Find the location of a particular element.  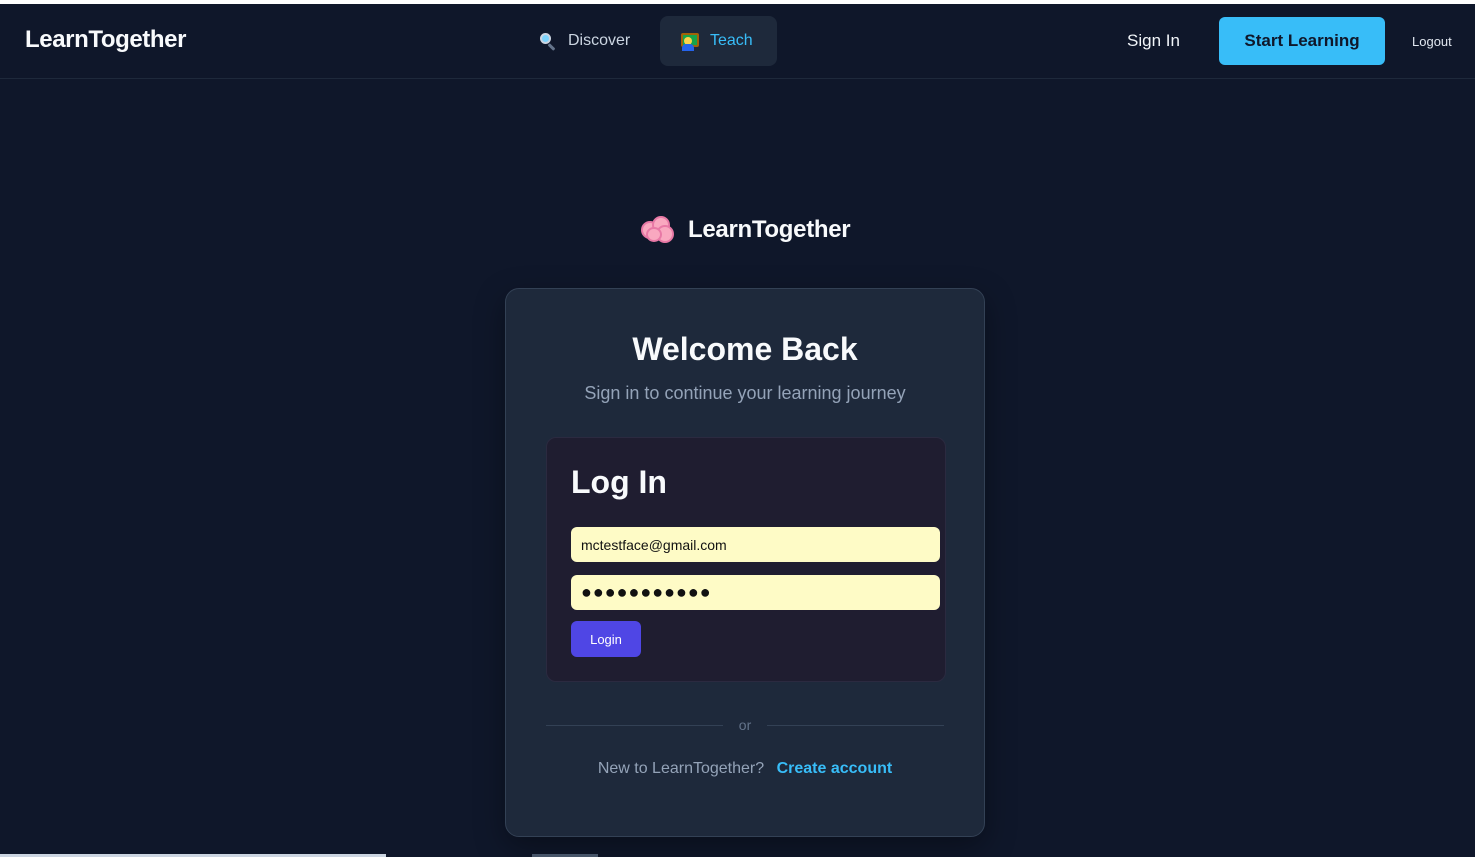

login-button: Login is located at coordinates (606, 639).